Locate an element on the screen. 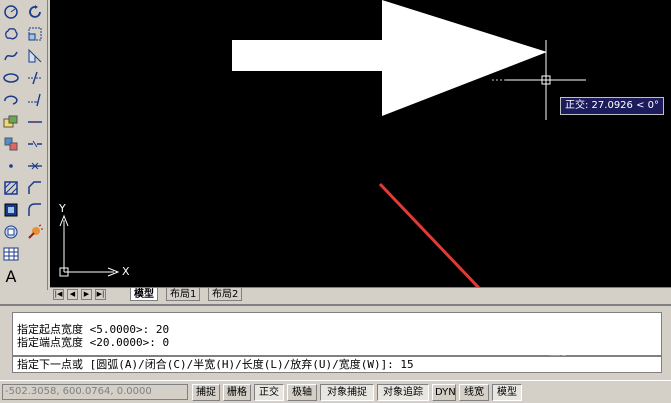 The width and height of the screenshot is (671, 403). hatch-icon is located at coordinates (11, 188).